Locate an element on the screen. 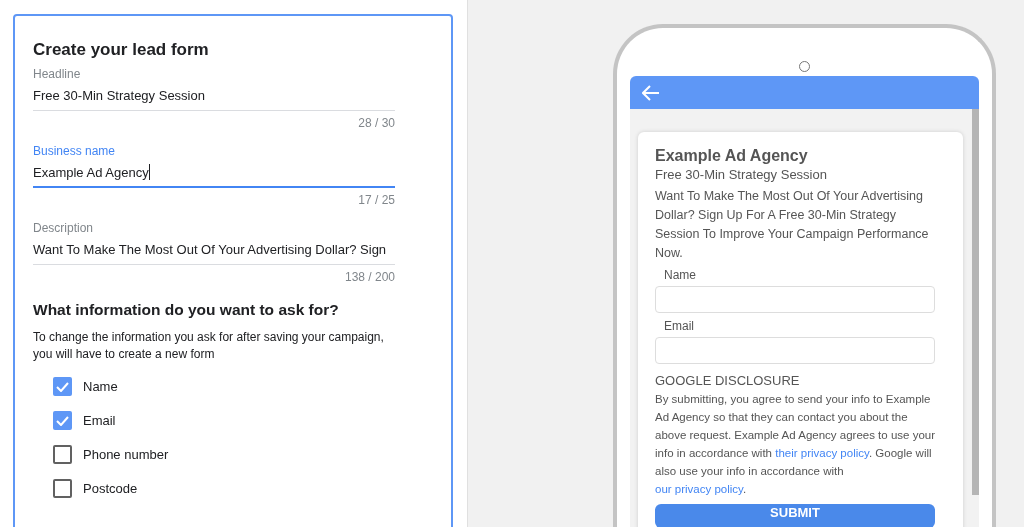 The image size is (1024, 527). field-label: Headline is located at coordinates (57, 74).